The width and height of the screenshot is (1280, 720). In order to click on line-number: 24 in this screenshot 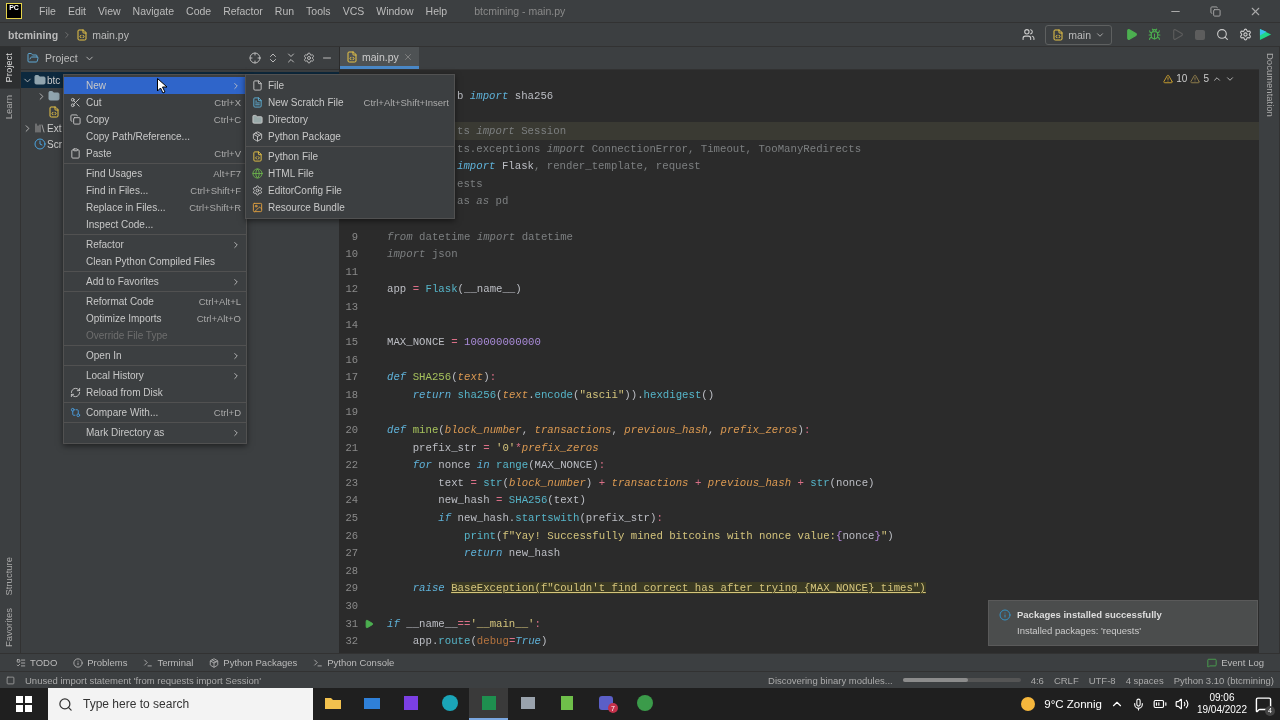, I will do `click(351, 500)`.